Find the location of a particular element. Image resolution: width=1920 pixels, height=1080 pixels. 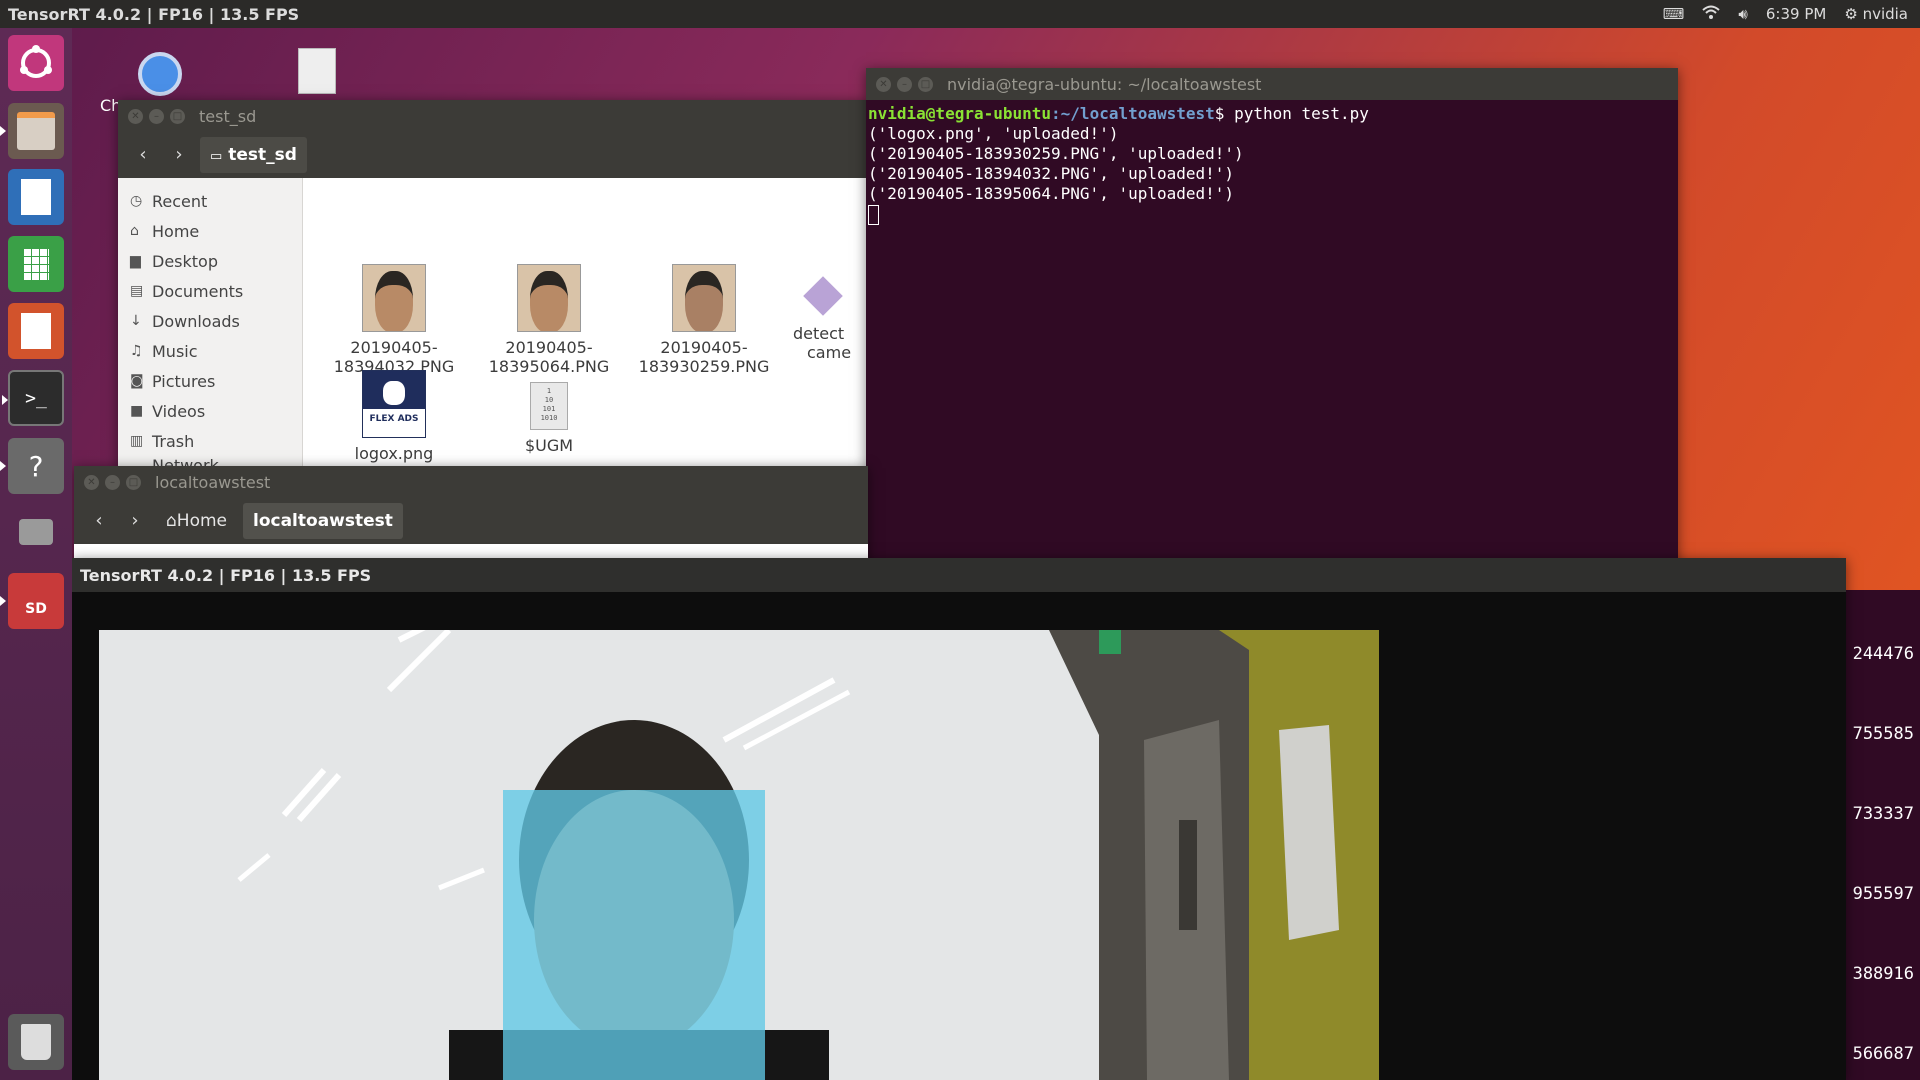

terminal-line: ('20190405-18394032.PNG', 'uploaded!') is located at coordinates (1051, 173).